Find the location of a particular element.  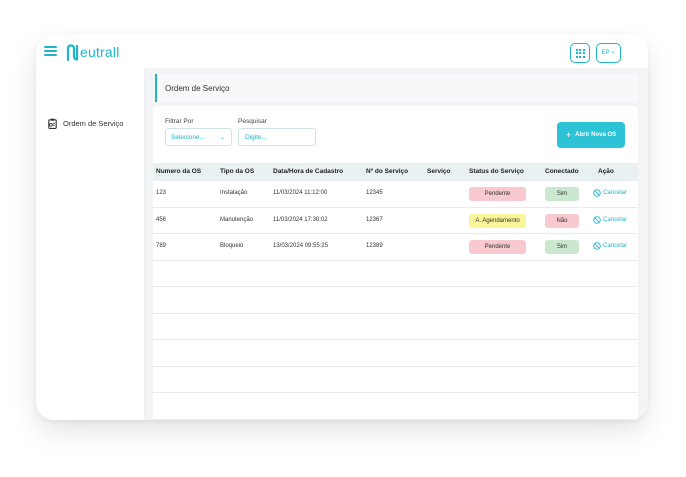

apps-grid-icon is located at coordinates (580, 53).